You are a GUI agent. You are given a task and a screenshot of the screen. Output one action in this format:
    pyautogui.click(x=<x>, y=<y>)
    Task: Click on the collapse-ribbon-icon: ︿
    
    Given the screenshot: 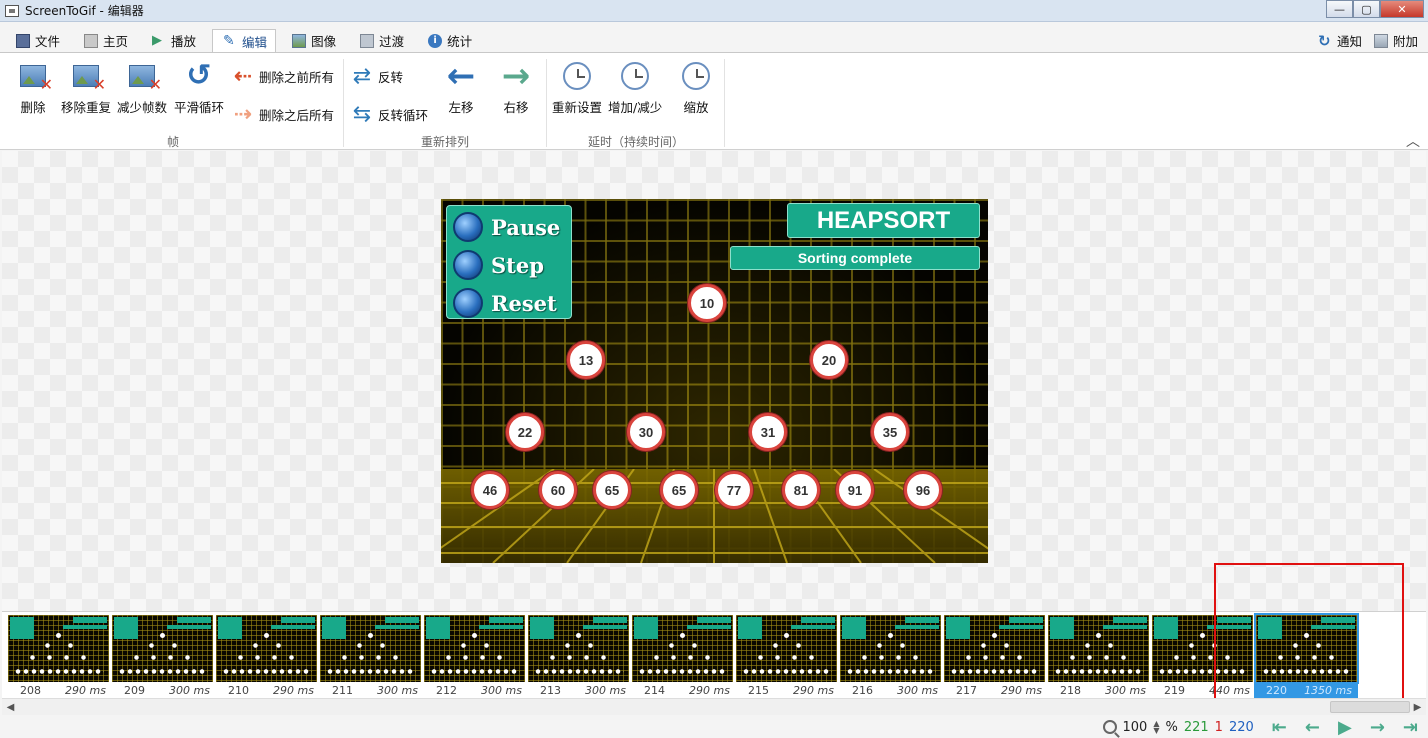 What is the action you would take?
    pyautogui.click(x=1413, y=141)
    